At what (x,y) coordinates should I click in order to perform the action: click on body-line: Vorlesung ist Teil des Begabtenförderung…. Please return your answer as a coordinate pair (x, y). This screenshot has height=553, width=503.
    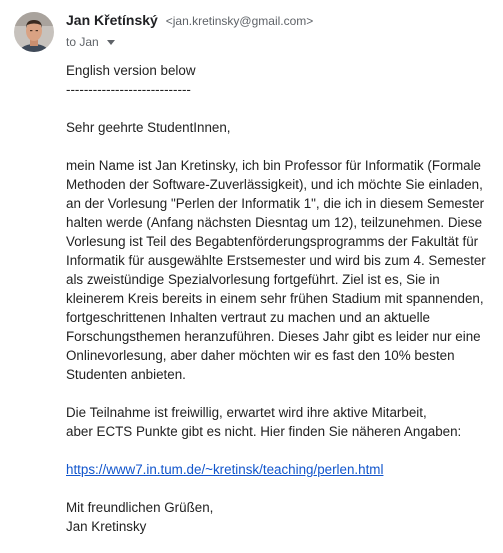
    Looking at the image, I should click on (272, 241).